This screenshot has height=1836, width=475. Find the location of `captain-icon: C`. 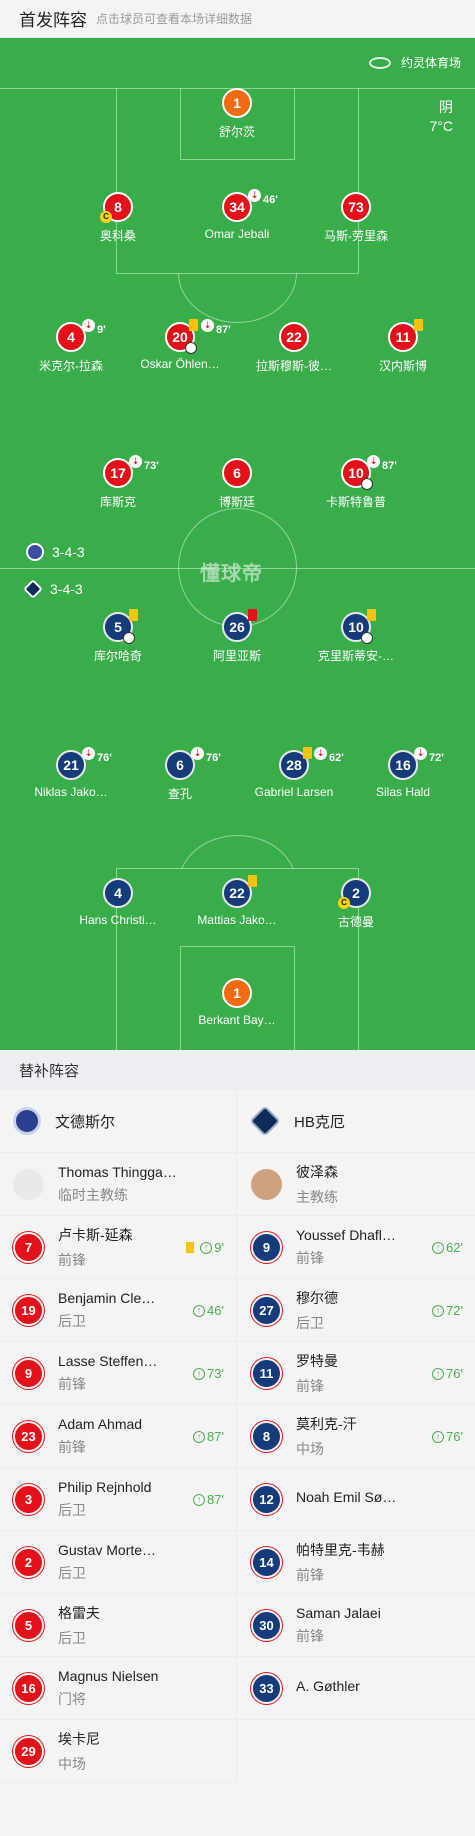

captain-icon: C is located at coordinates (106, 217).